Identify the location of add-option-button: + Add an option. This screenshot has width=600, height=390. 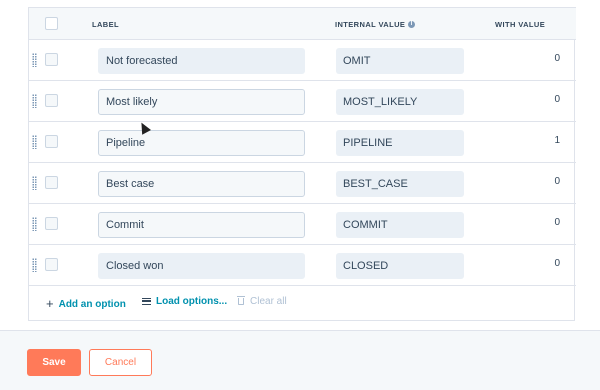
(86, 303).